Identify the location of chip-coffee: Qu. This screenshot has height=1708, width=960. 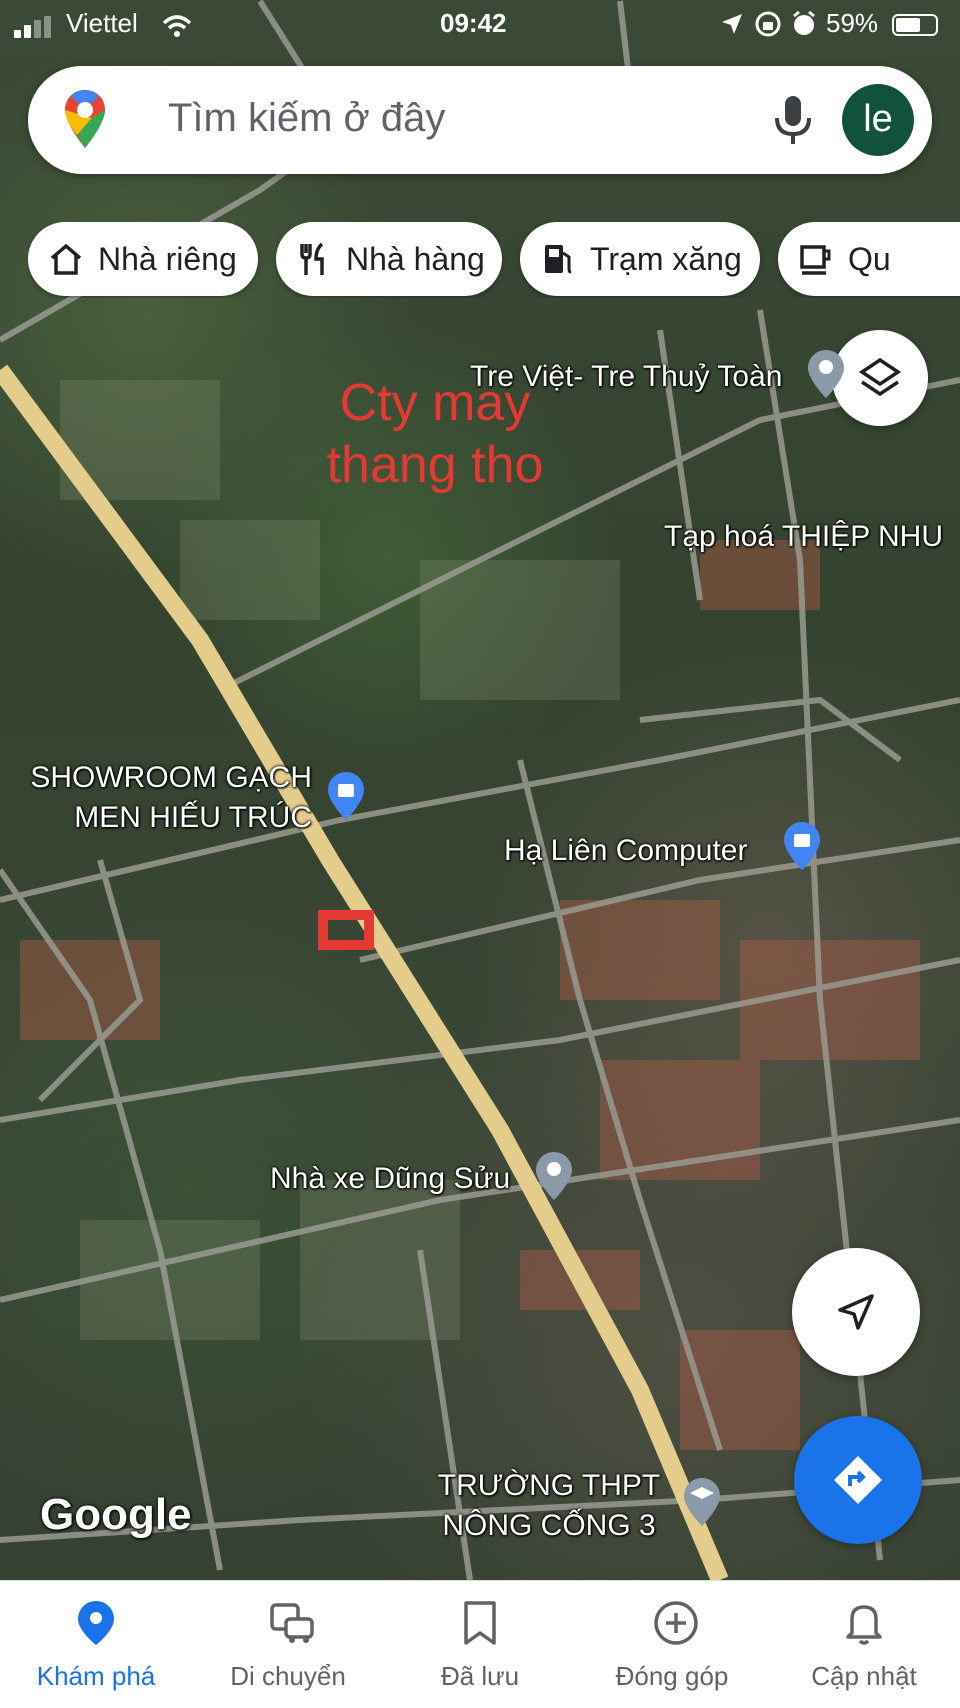
(869, 259).